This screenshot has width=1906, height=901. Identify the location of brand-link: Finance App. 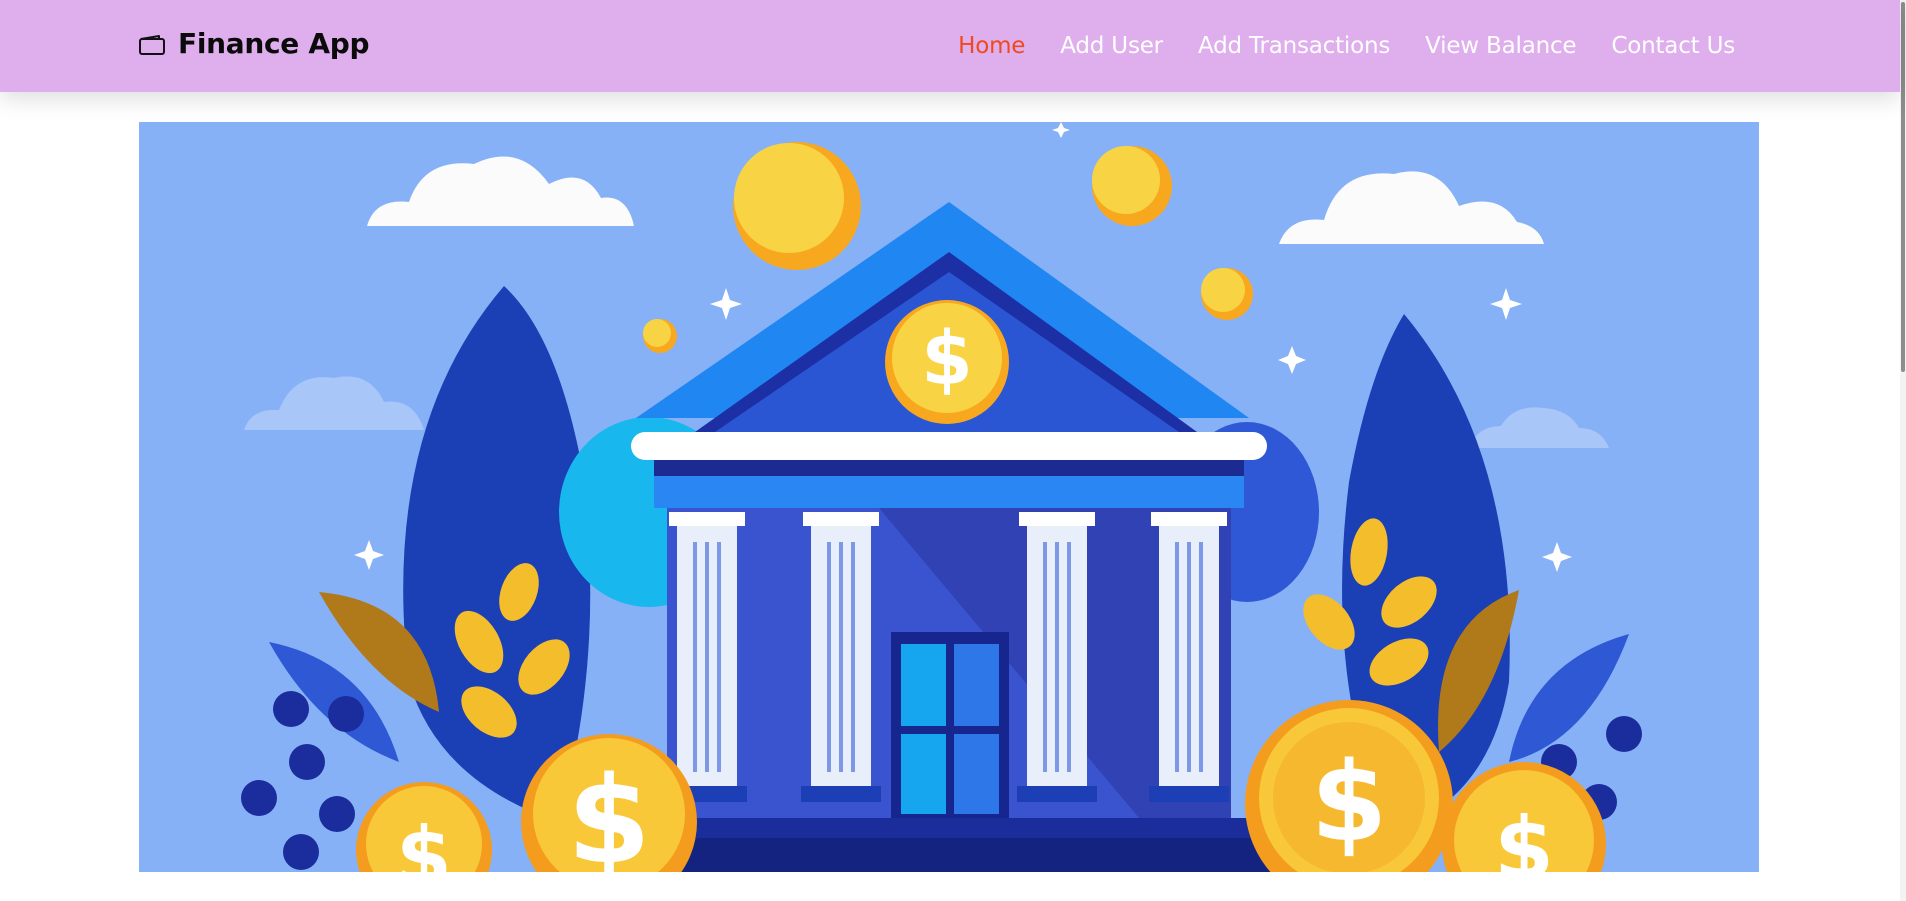
(254, 43).